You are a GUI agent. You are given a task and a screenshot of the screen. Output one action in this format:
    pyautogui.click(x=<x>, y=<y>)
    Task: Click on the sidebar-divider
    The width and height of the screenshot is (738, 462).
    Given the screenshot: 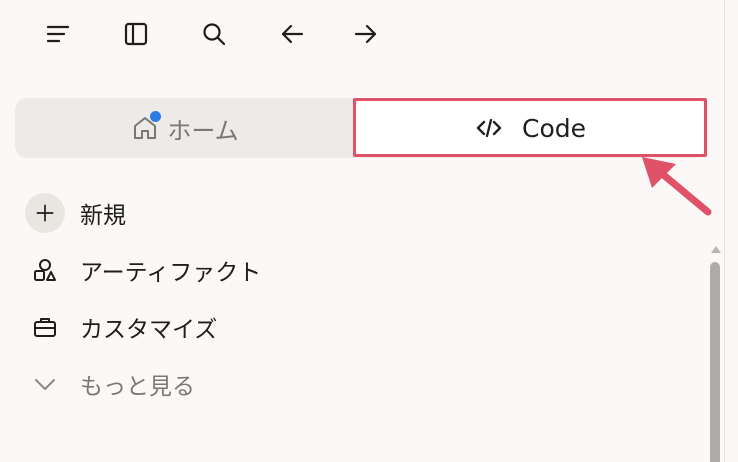 What is the action you would take?
    pyautogui.click(x=724, y=231)
    